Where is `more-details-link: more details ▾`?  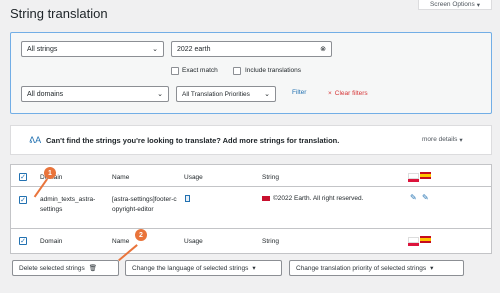 more-details-link: more details ▾ is located at coordinates (442, 140).